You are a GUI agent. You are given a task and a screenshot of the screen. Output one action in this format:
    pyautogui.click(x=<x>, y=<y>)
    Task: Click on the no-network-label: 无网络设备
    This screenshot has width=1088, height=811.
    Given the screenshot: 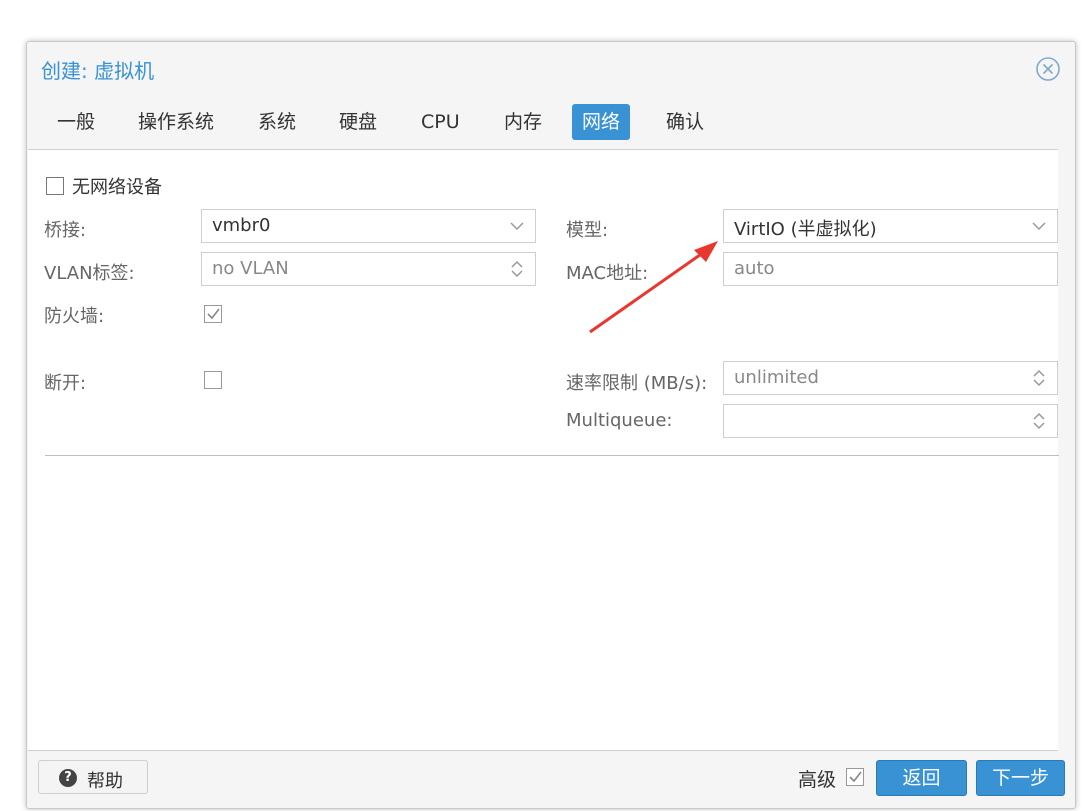 What is the action you would take?
    pyautogui.click(x=117, y=187)
    